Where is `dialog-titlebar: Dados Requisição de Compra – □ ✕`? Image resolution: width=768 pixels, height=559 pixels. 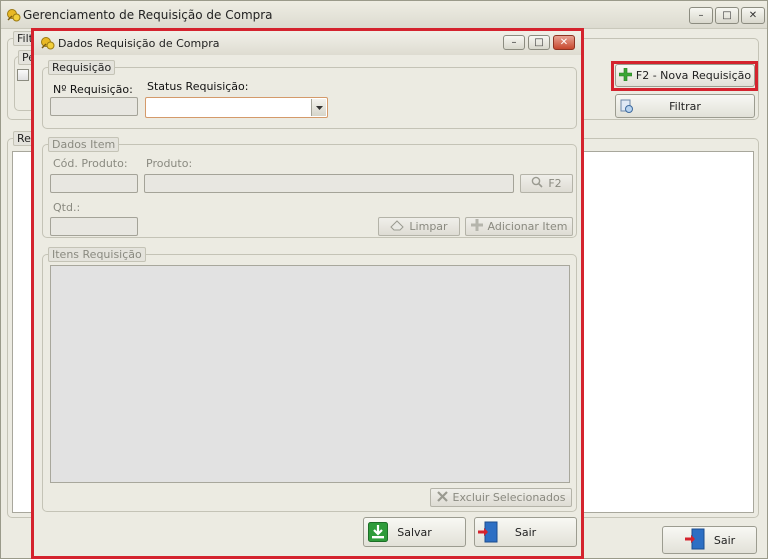 dialog-titlebar: Dados Requisição de Compra – □ ✕ is located at coordinates (307, 43).